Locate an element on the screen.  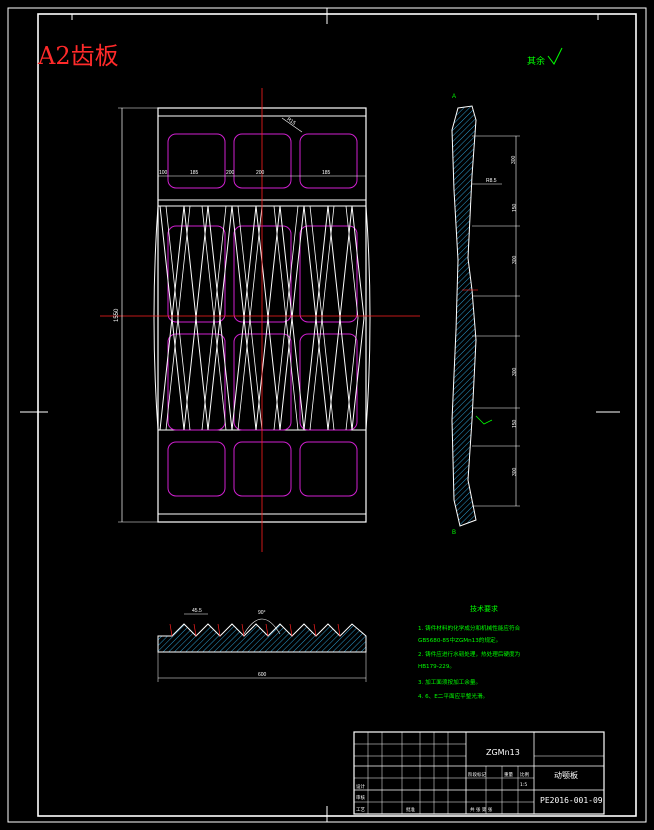
title-block-drawing-number: PE2016-001-09 is located at coordinates (571, 800).